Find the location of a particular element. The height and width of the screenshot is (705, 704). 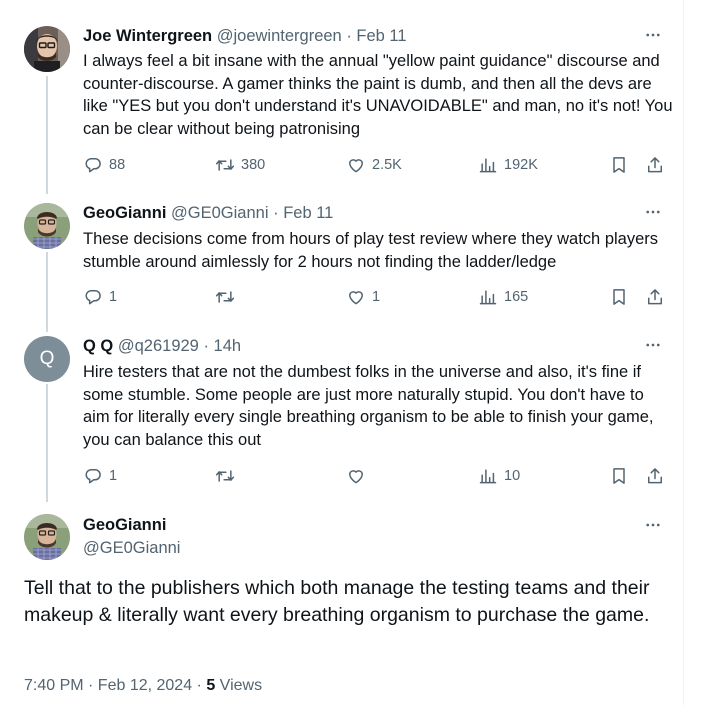

views-count: 5 is located at coordinates (211, 685).